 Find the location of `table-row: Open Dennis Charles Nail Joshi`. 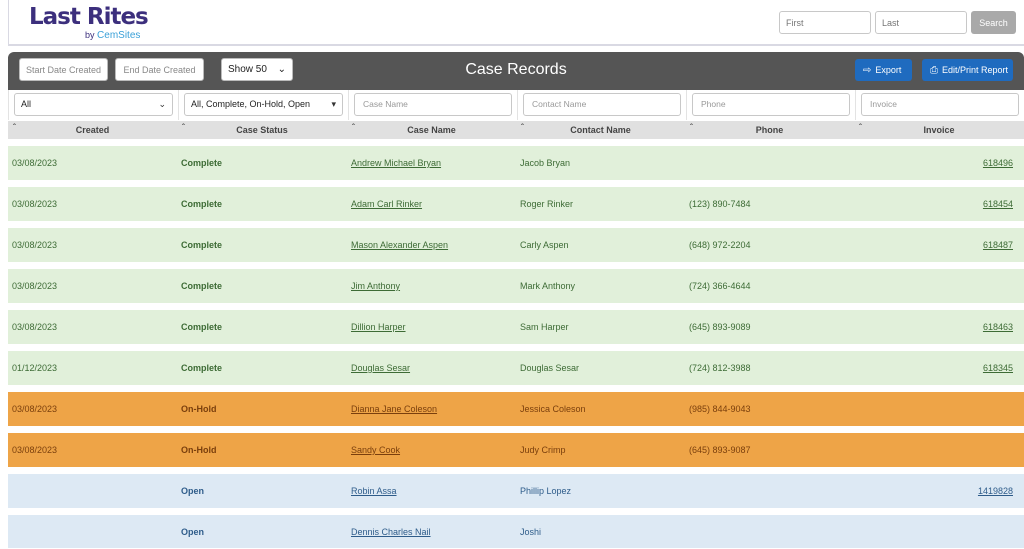

table-row: Open Dennis Charles Nail Joshi is located at coordinates (516, 531).